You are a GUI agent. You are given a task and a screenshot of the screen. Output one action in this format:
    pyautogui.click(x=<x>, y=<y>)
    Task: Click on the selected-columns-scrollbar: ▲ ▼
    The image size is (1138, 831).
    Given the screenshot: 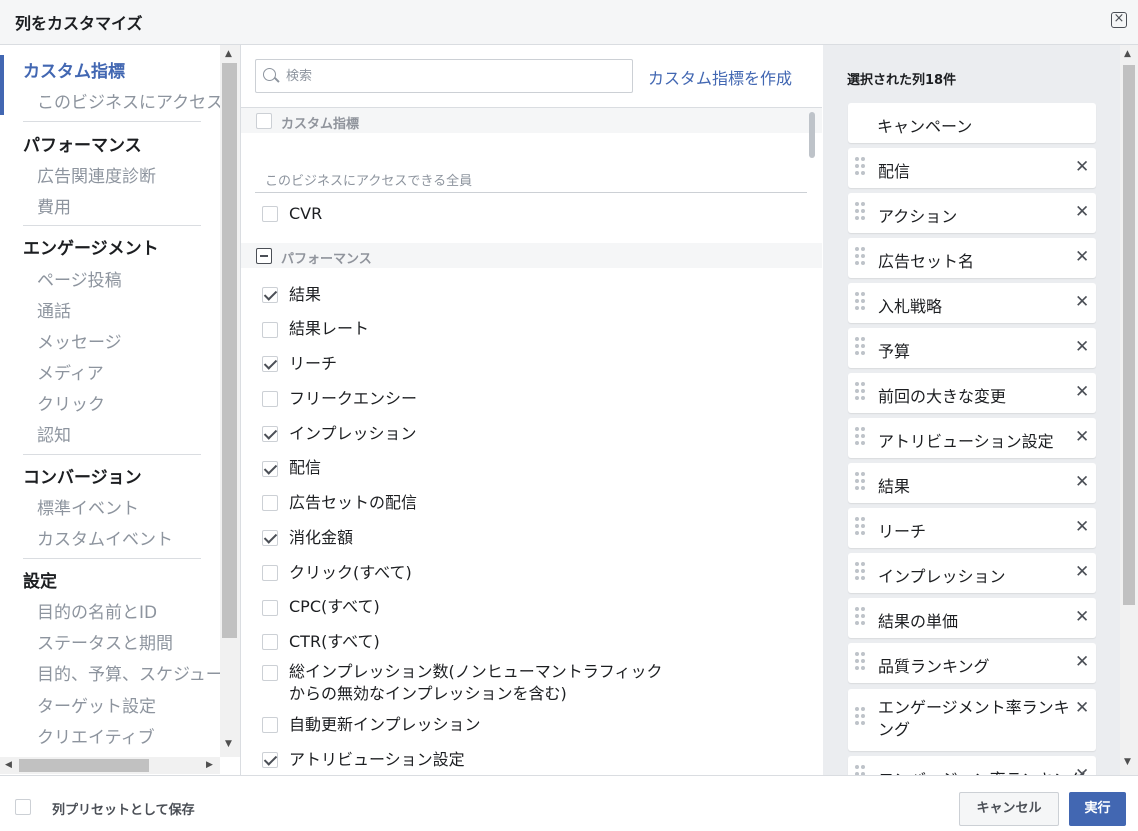 What is the action you would take?
    pyautogui.click(x=1129, y=410)
    